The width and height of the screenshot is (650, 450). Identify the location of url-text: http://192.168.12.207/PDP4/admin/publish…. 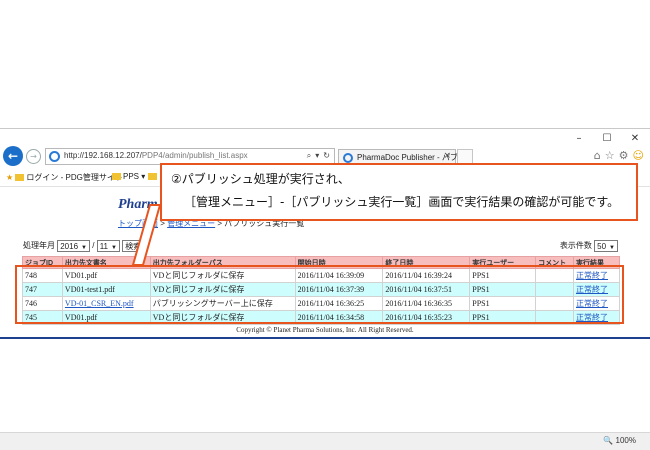
(156, 155).